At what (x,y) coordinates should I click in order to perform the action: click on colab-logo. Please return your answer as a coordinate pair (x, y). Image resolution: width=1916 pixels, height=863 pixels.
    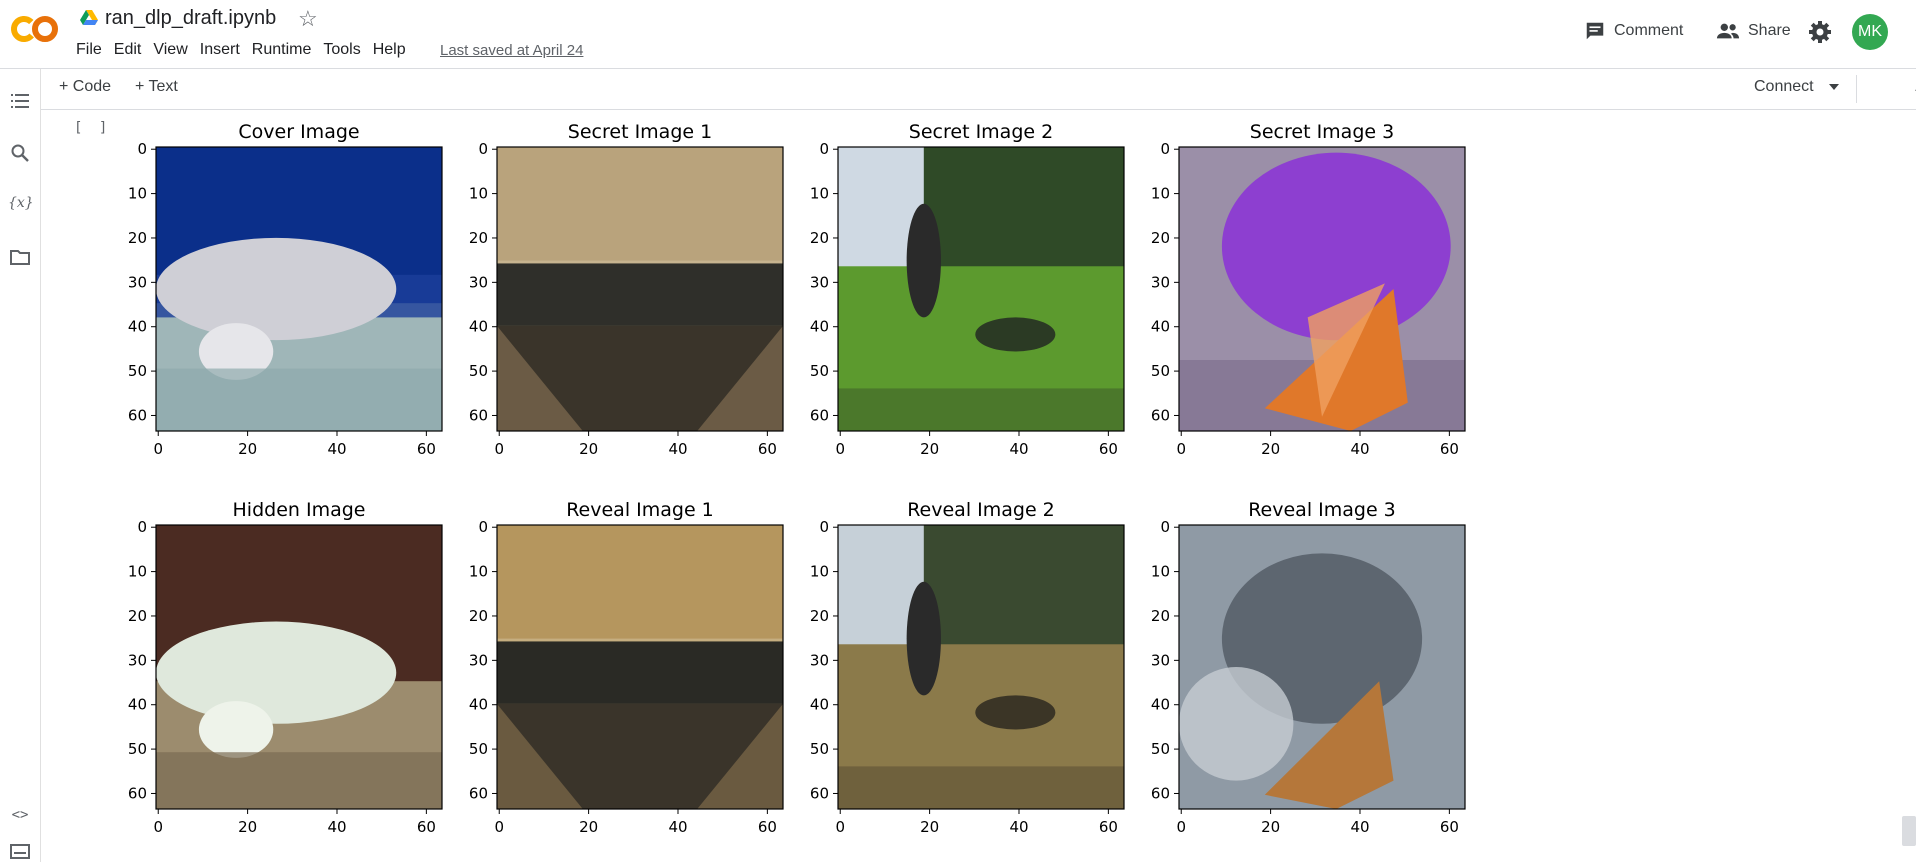
    Looking at the image, I should click on (35, 29).